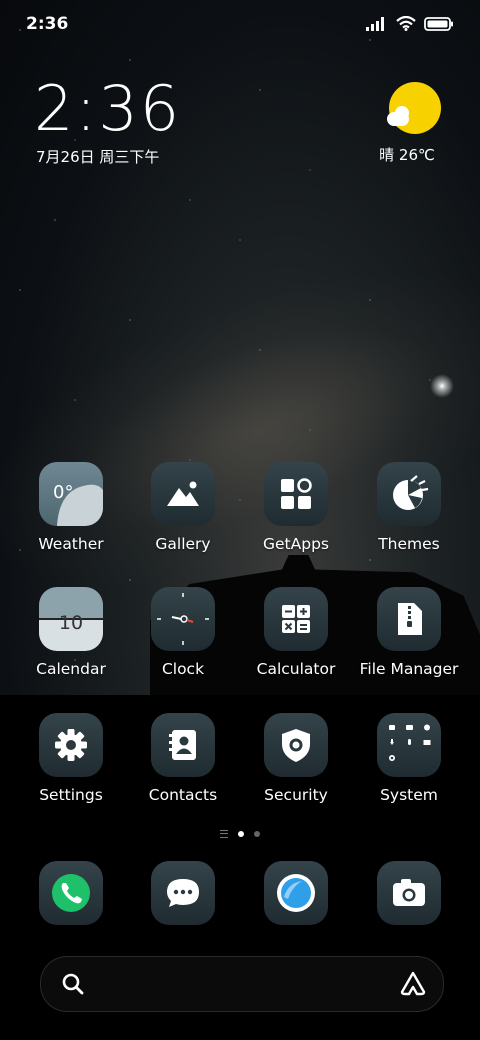 The width and height of the screenshot is (480, 1040). I want to click on clock-widget-date: 7月26日 周三下午, so click(98, 157).